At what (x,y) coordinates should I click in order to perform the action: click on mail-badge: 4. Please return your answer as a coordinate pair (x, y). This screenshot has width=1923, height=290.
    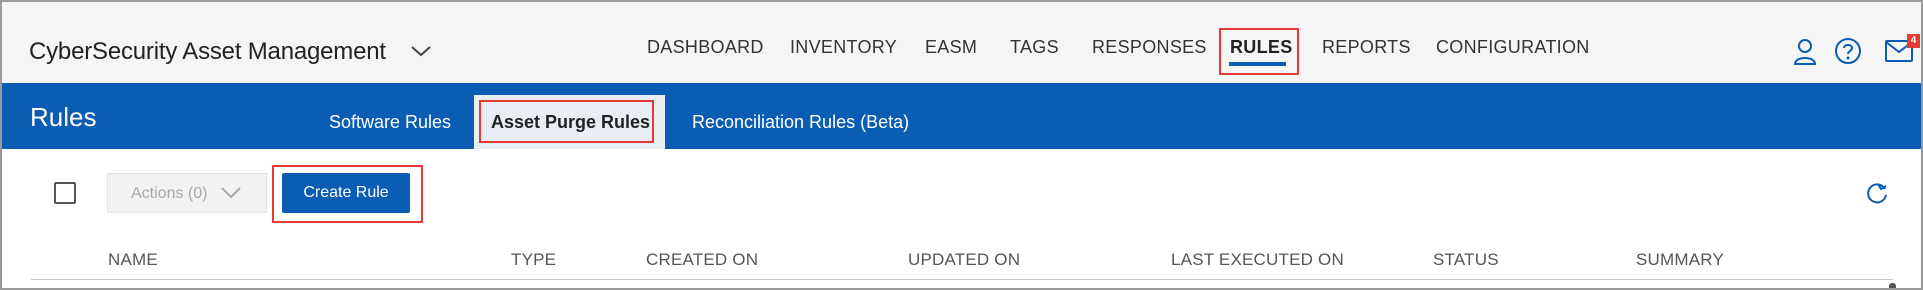
    Looking at the image, I should click on (1913, 41).